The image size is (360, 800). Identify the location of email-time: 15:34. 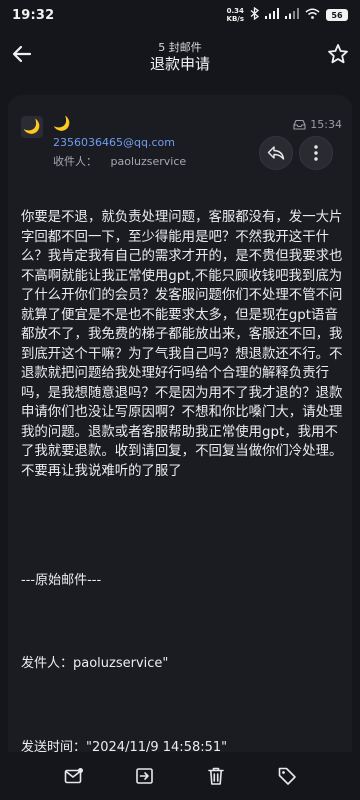
(317, 124).